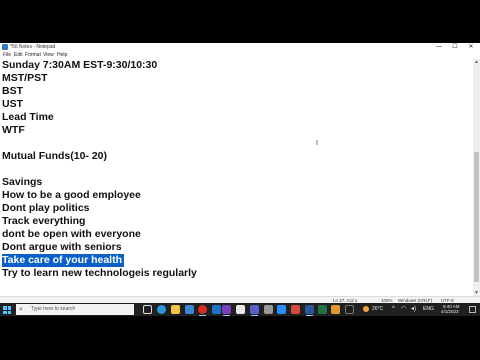 Image resolution: width=480 pixels, height=360 pixels. What do you see at coordinates (476, 62) in the screenshot?
I see `scroll-up-arrow-icon: ▲` at bounding box center [476, 62].